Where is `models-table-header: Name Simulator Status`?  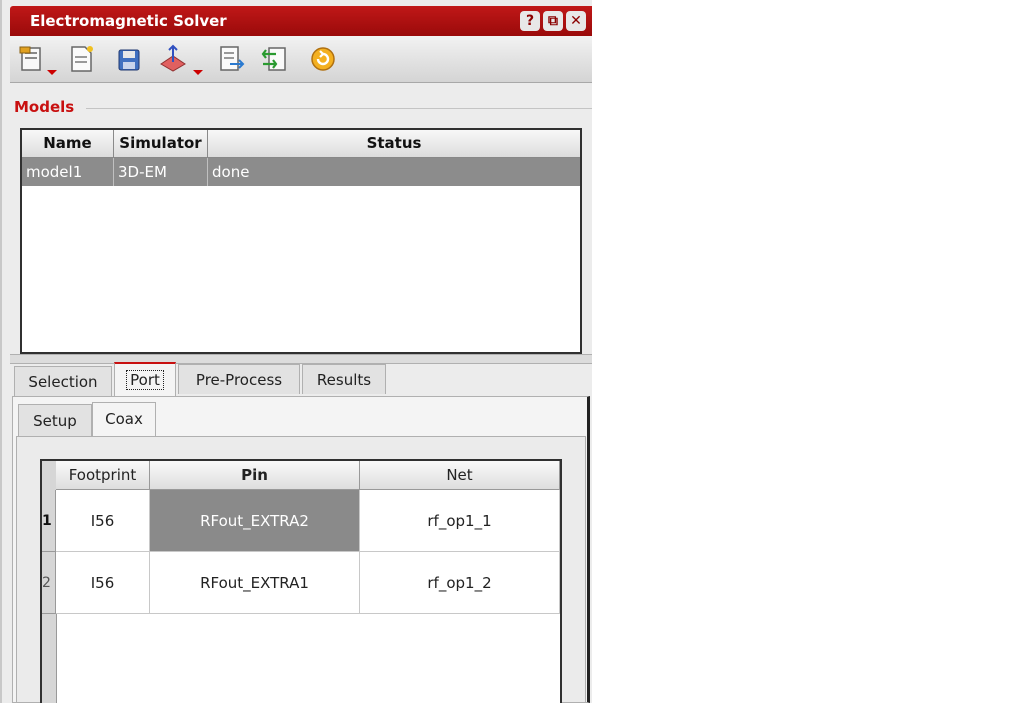 models-table-header: Name Simulator Status is located at coordinates (301, 144).